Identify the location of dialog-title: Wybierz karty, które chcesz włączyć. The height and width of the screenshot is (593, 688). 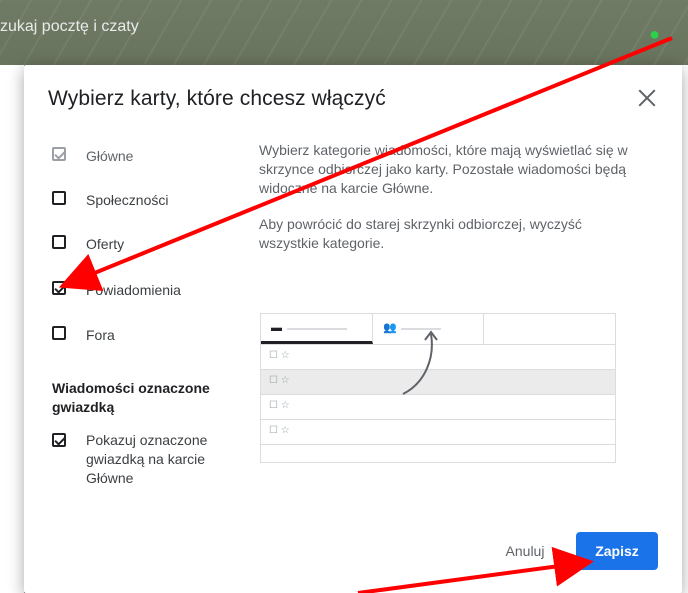
(217, 98).